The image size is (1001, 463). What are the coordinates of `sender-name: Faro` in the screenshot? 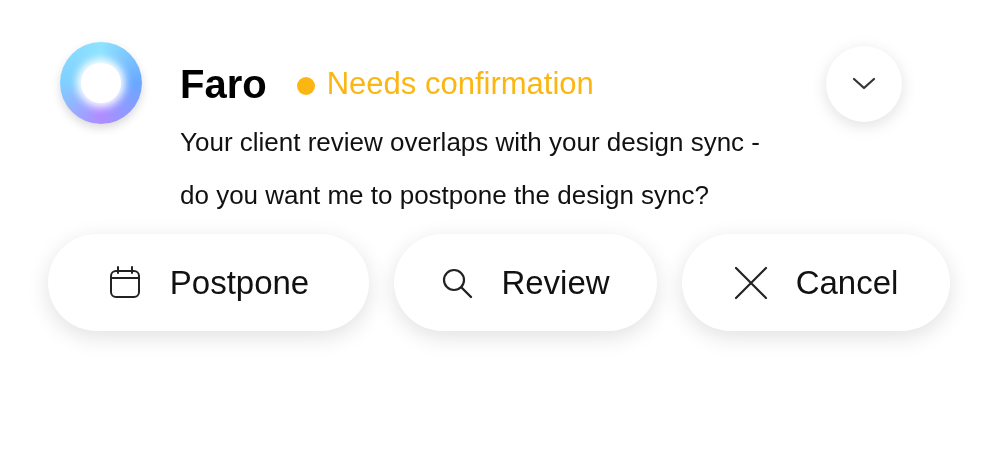 It's located at (223, 84).